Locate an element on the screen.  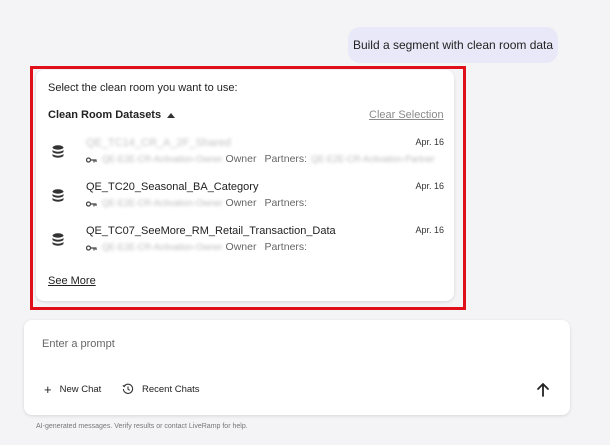
prompt-title: Select the clean room you want to use: is located at coordinates (143, 88).